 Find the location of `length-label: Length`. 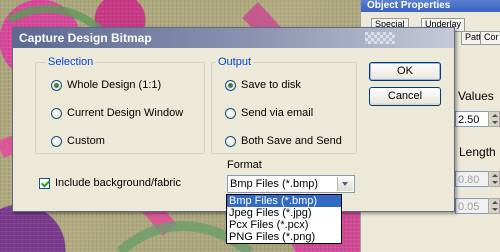

length-label: Length is located at coordinates (477, 152).